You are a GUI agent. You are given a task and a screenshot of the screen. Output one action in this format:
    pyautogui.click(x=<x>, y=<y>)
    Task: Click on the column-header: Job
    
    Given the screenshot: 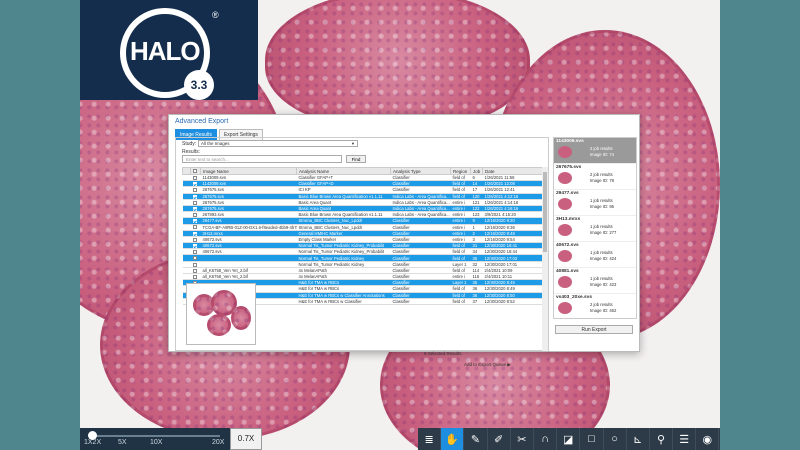 What is the action you would take?
    pyautogui.click(x=476, y=171)
    